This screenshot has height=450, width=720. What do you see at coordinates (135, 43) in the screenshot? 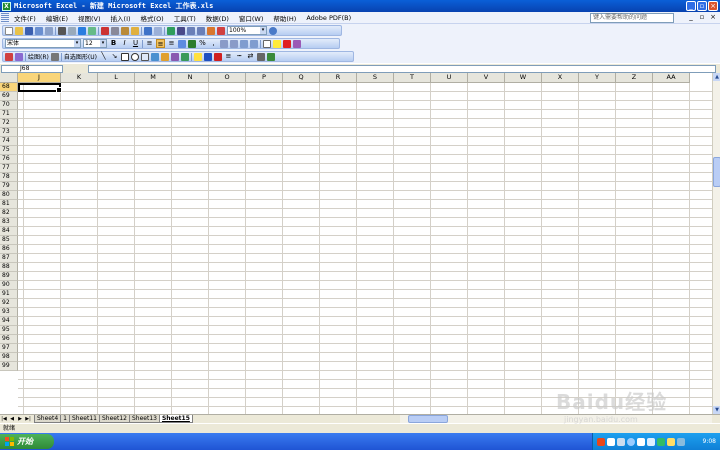
I see `underline-button: U` at bounding box center [135, 43].